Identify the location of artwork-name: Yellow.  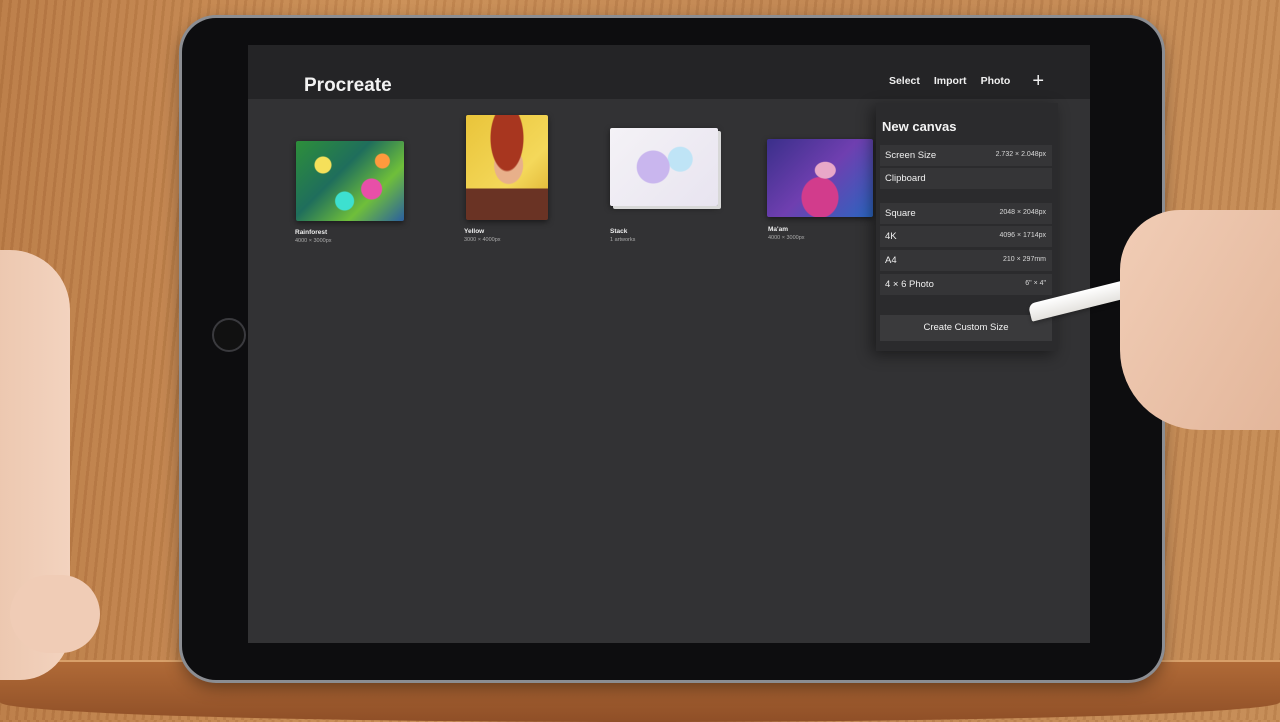
(474, 231).